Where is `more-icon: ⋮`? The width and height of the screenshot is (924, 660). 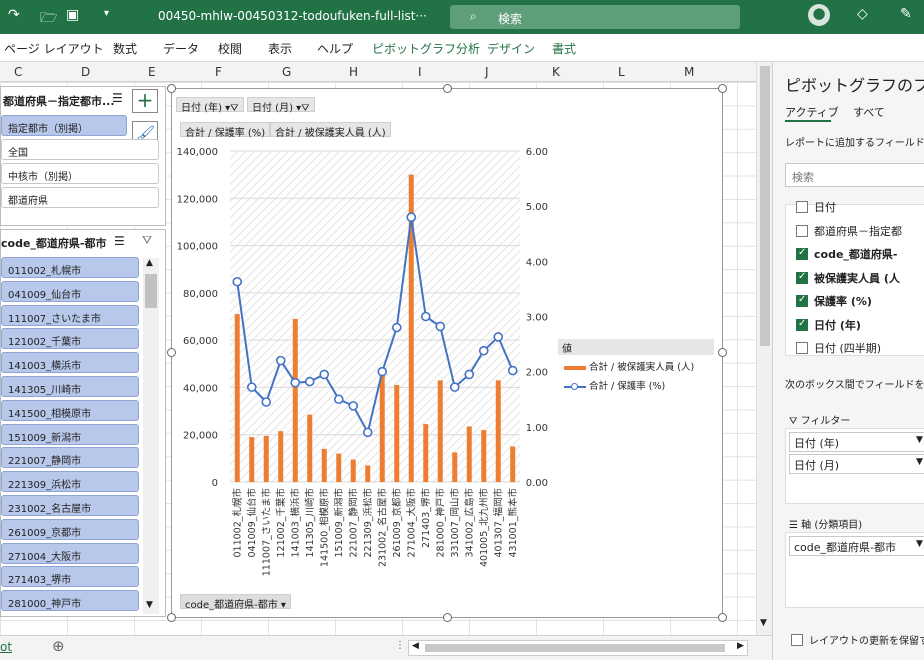 more-icon: ⋮ is located at coordinates (400, 645).